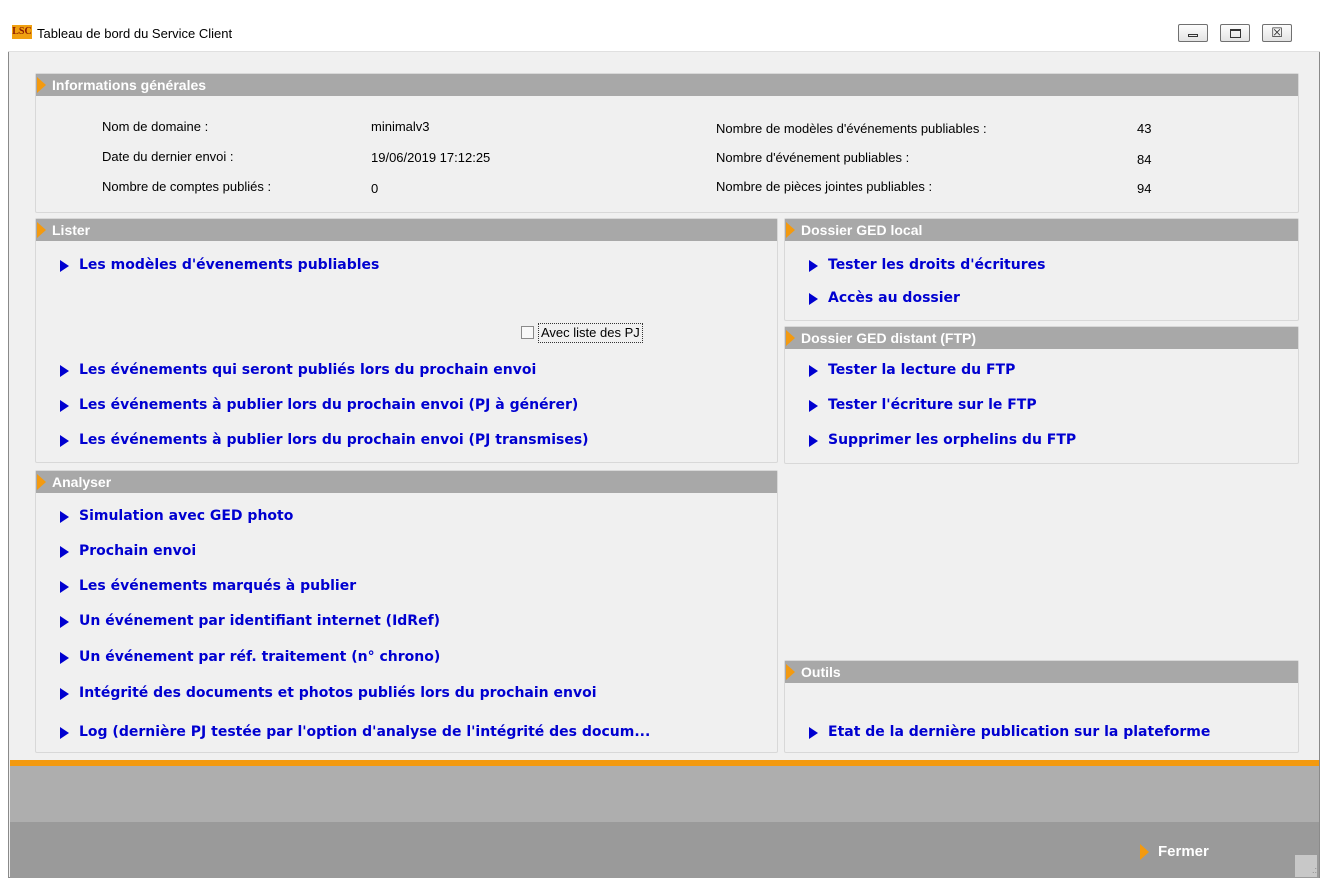 The height and width of the screenshot is (885, 1328). What do you see at coordinates (824, 186) in the screenshot?
I see `attachments-count-label: Nombre de pièces jointes publiables :` at bounding box center [824, 186].